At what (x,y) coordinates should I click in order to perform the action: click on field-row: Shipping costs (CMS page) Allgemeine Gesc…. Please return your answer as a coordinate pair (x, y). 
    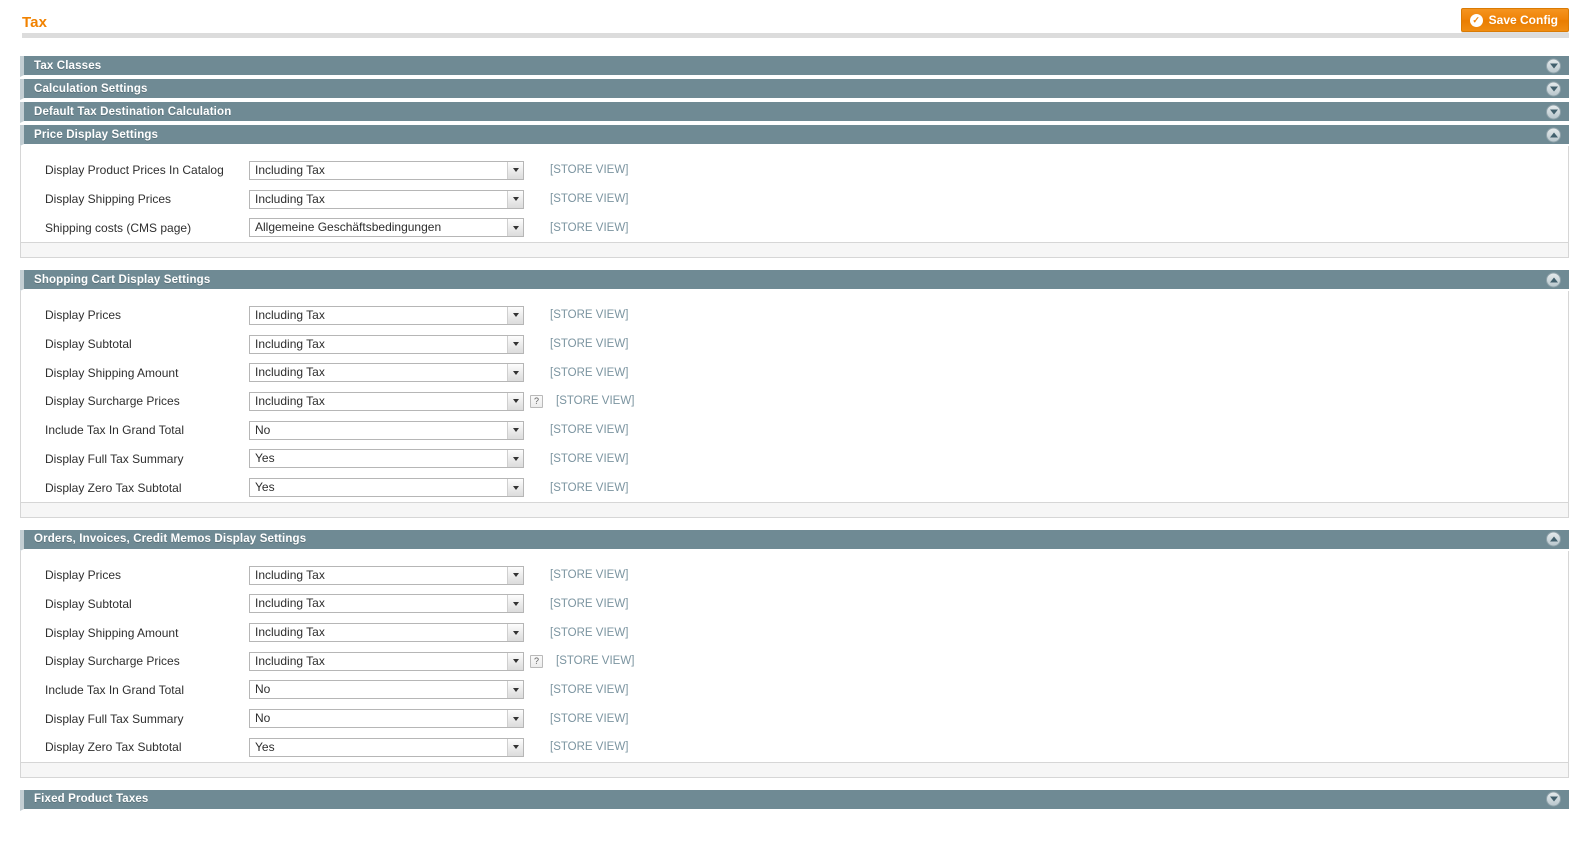
    Looking at the image, I should click on (794, 227).